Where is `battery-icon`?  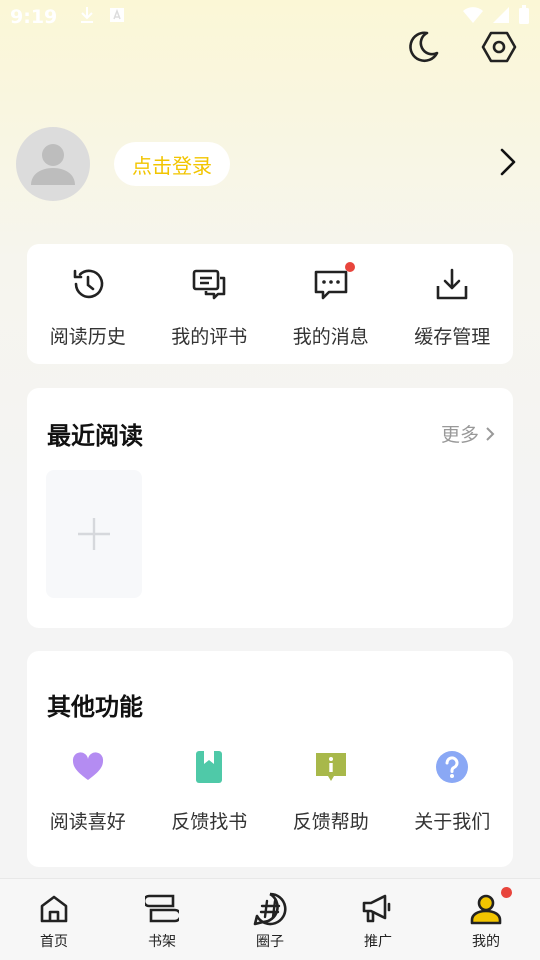 battery-icon is located at coordinates (524, 17).